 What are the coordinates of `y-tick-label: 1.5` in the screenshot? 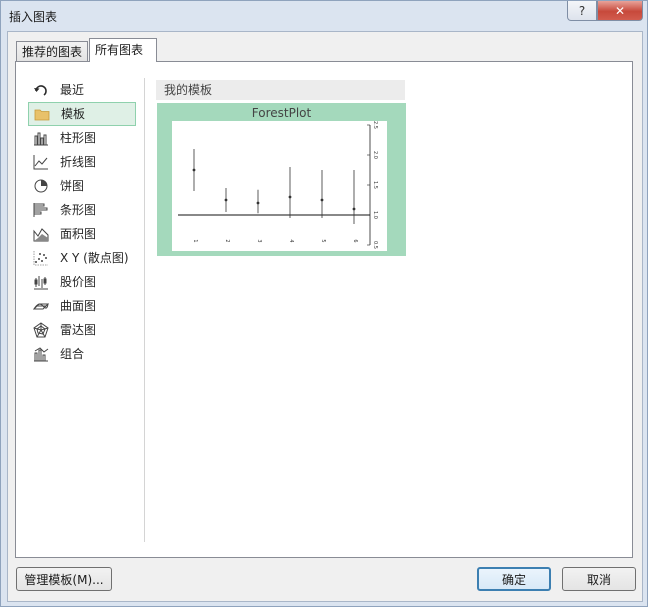 It's located at (375, 185).